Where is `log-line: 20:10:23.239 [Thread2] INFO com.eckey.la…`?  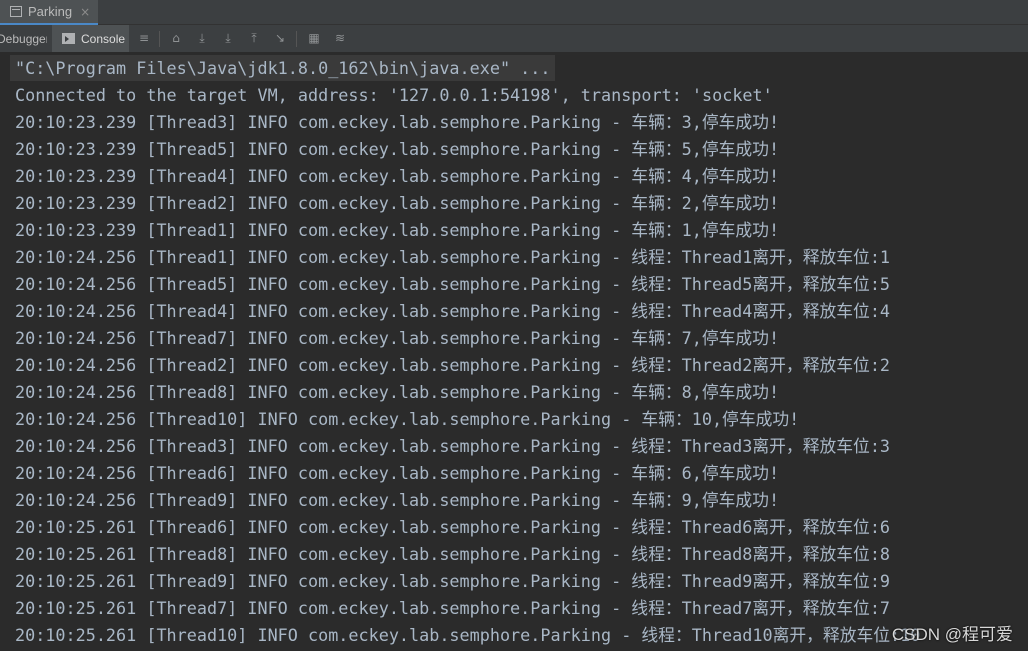
log-line: 20:10:23.239 [Thread2] INFO com.eckey.la… is located at coordinates (397, 203).